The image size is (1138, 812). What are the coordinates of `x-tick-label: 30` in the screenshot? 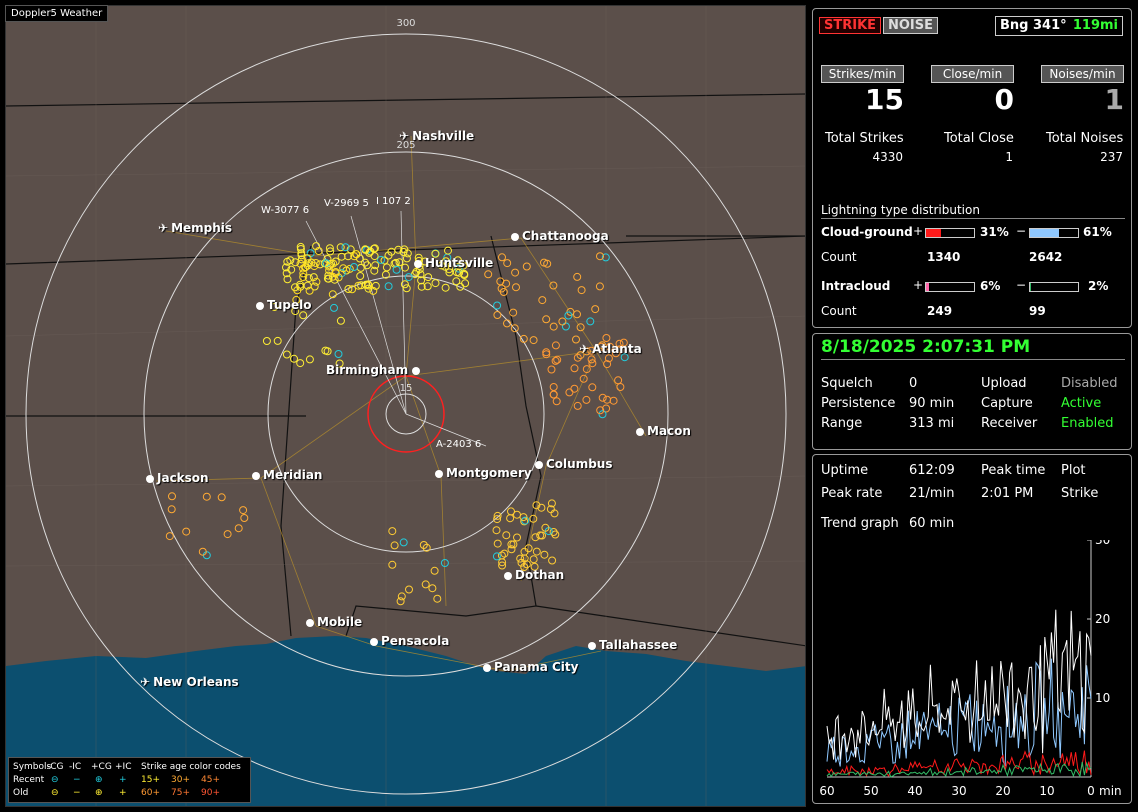 It's located at (958, 791).